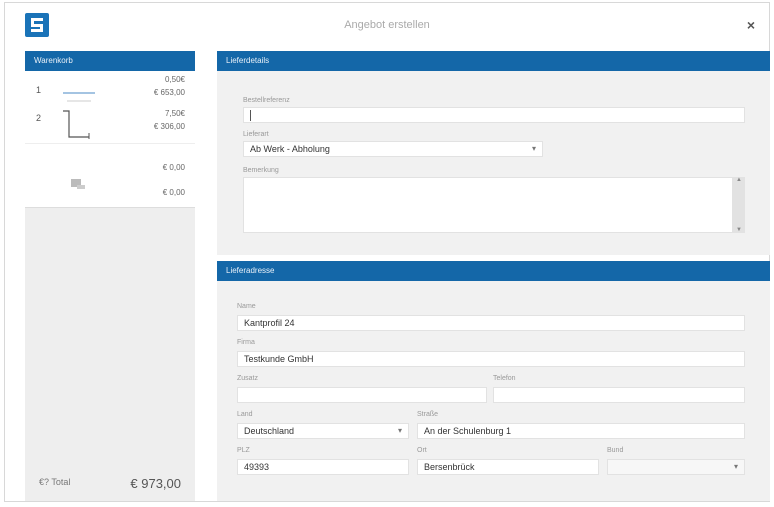  I want to click on street-input: An der Schulenburg 1, so click(581, 431).